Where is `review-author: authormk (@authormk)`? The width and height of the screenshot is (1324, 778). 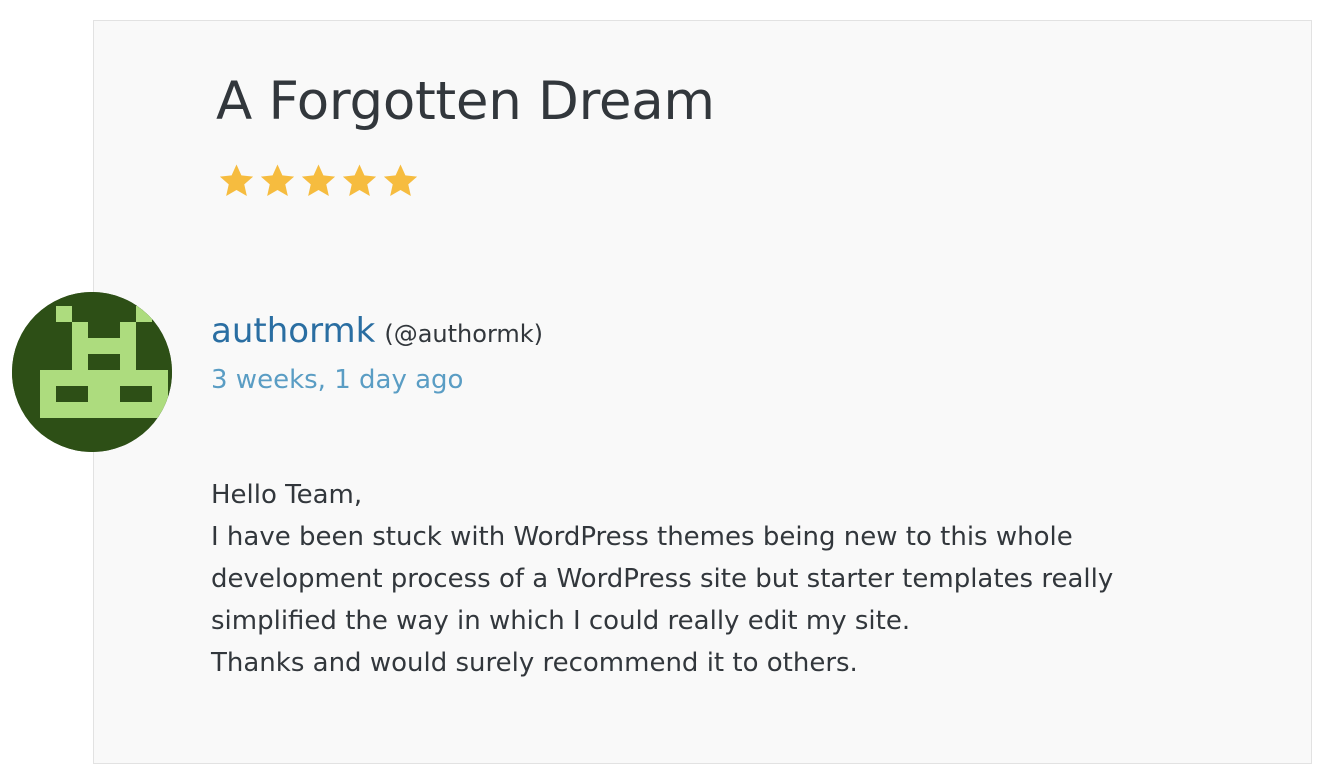
review-author: authormk (@authormk) is located at coordinates (377, 334).